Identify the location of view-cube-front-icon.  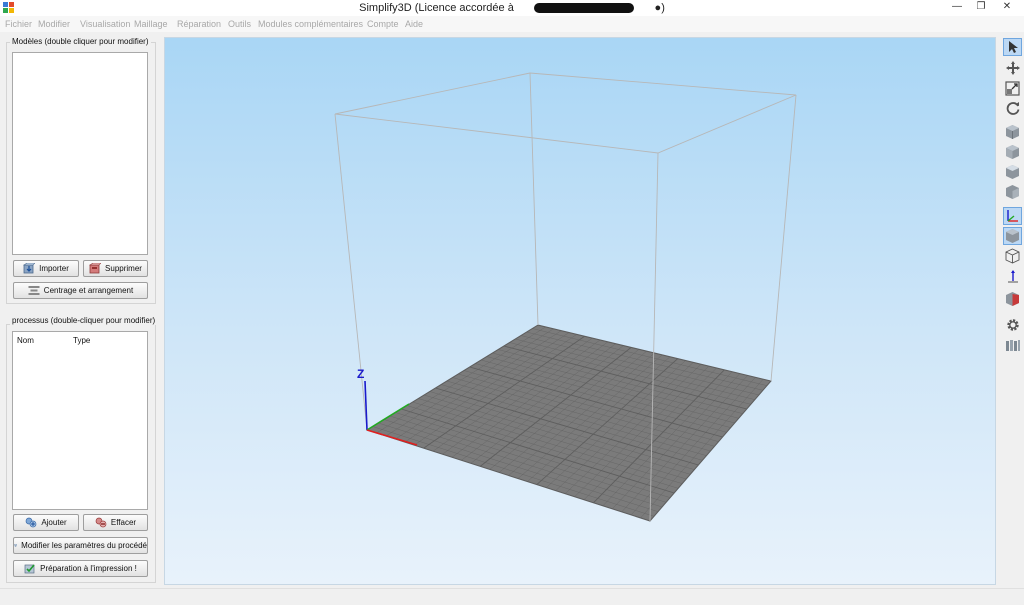
(1012, 152).